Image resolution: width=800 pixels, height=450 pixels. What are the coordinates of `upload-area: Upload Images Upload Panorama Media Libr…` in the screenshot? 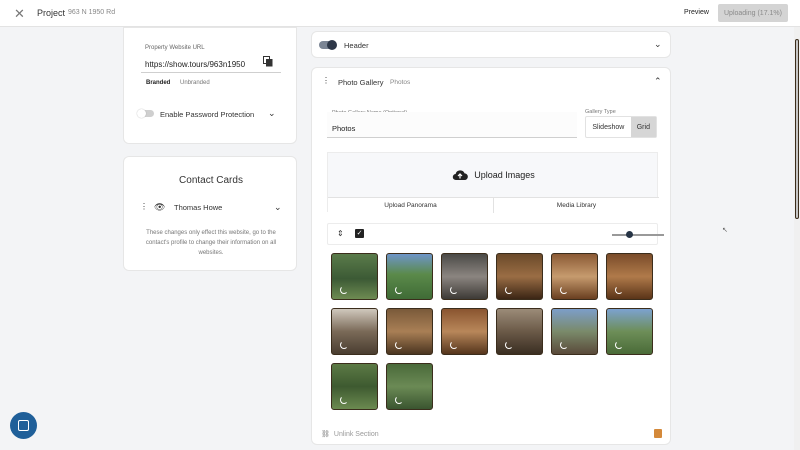 It's located at (493, 182).